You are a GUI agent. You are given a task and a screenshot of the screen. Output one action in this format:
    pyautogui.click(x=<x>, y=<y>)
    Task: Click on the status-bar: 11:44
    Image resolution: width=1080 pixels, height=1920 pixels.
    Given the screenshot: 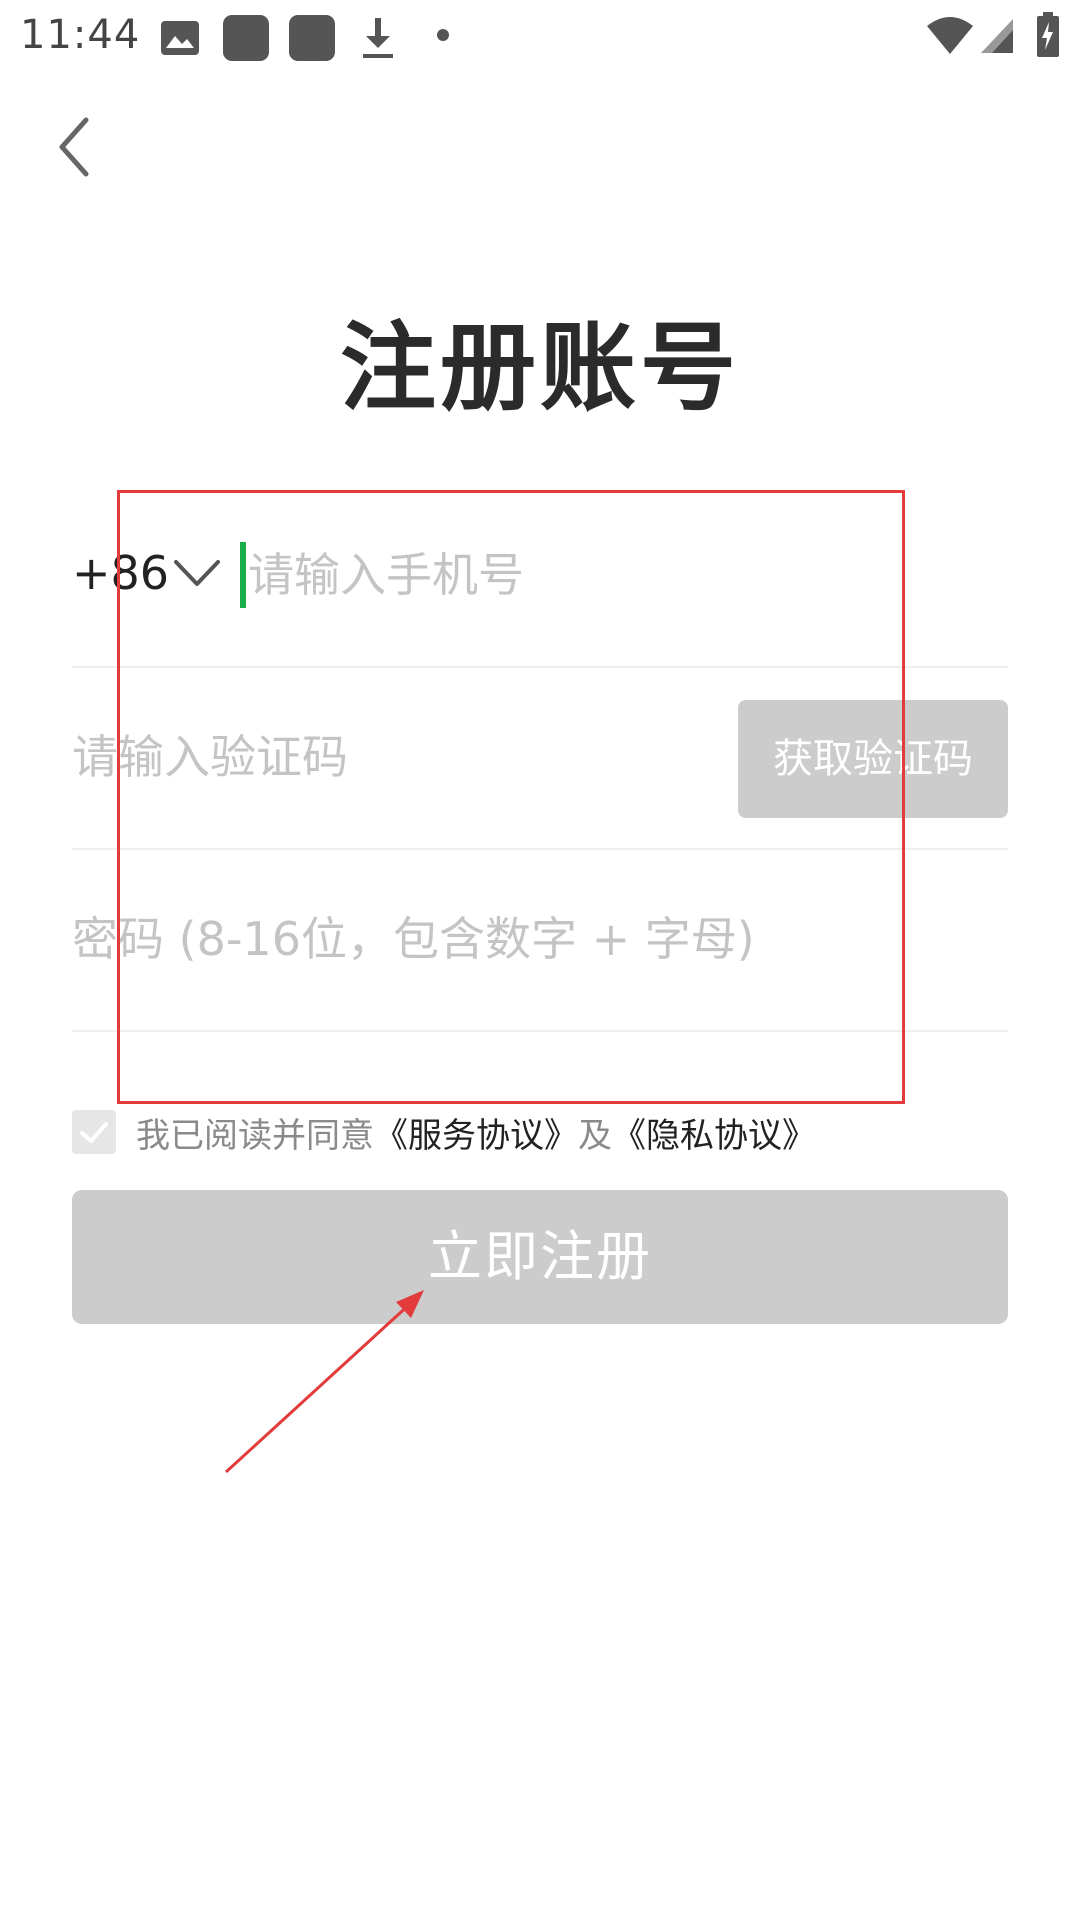 What is the action you would take?
    pyautogui.click(x=540, y=38)
    